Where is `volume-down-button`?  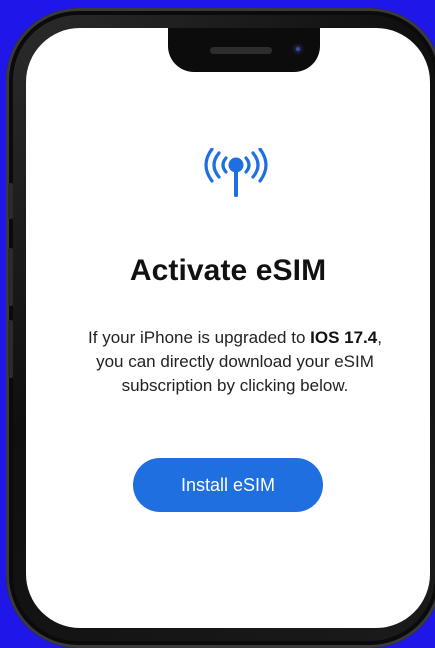 volume-down-button is located at coordinates (10, 349).